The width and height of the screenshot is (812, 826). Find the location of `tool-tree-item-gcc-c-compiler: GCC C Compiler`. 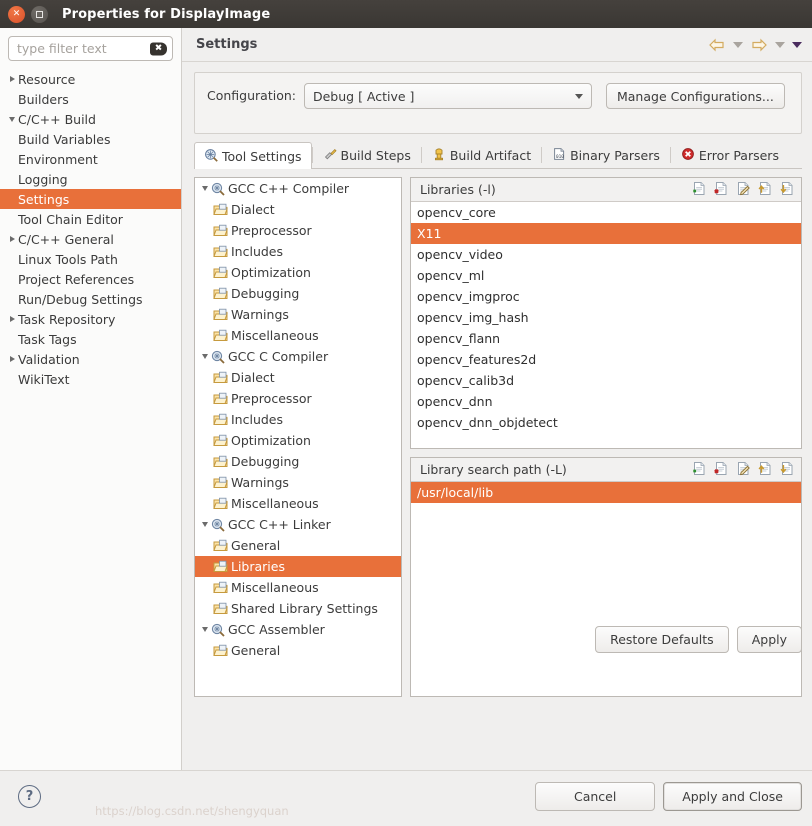

tool-tree-item-gcc-c-compiler: GCC C Compiler is located at coordinates (298, 356).